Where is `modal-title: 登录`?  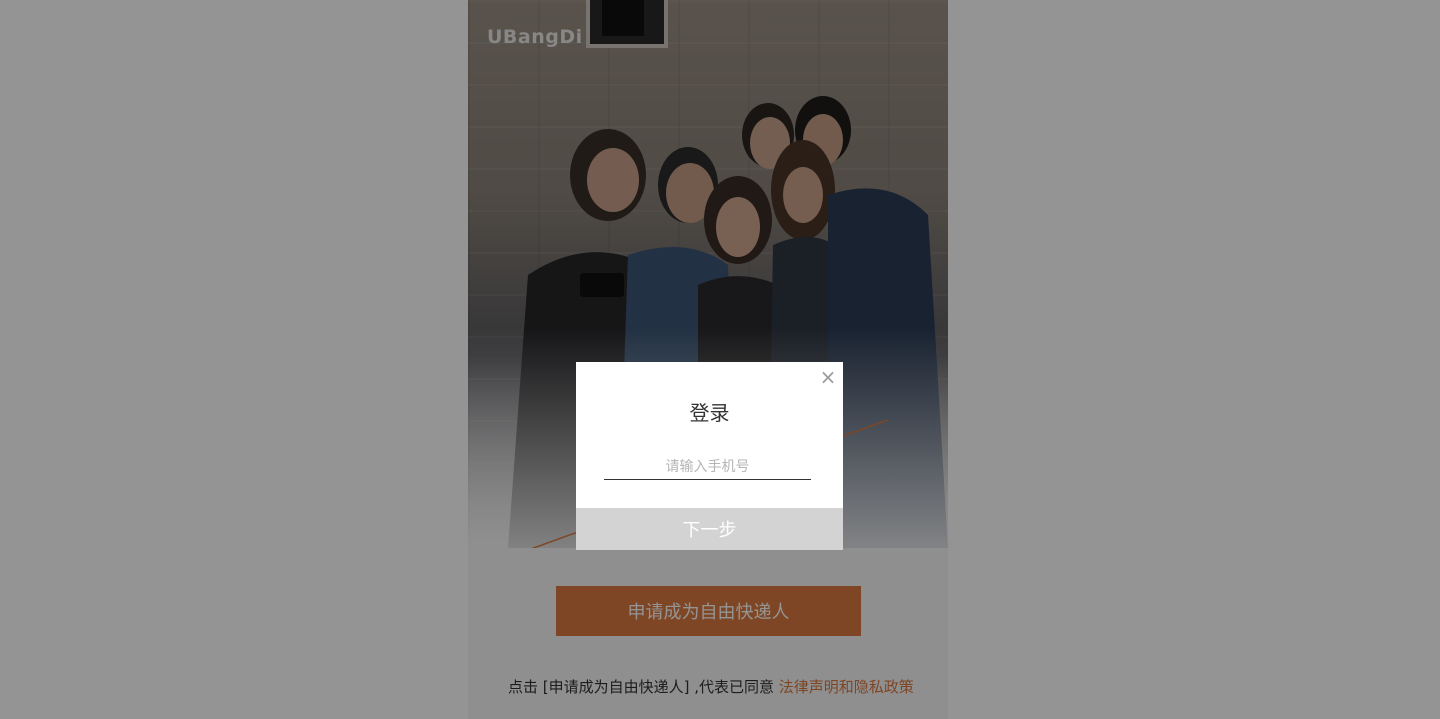 modal-title: 登录 is located at coordinates (709, 413).